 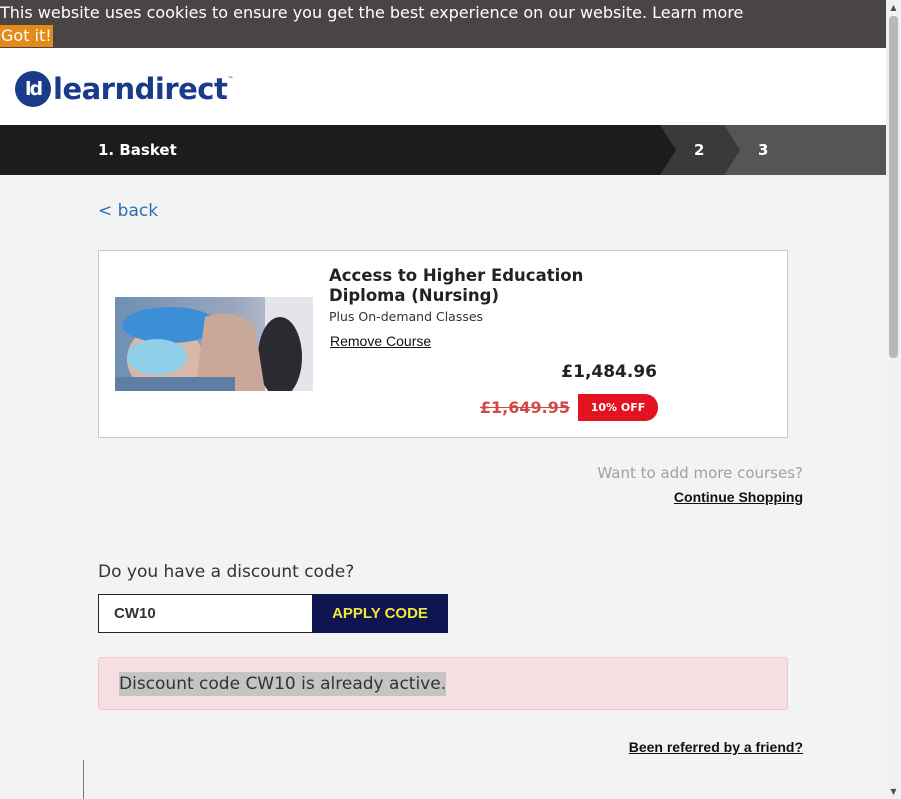 What do you see at coordinates (893, 791) in the screenshot?
I see `triangle-down-icon: ▼` at bounding box center [893, 791].